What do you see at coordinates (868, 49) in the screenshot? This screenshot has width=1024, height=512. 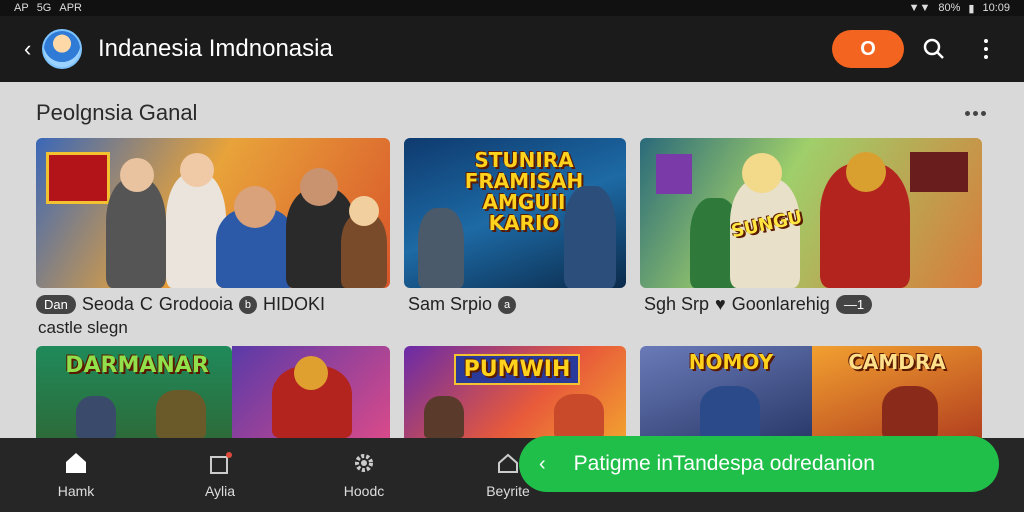 I see `primary-action-button: O` at bounding box center [868, 49].